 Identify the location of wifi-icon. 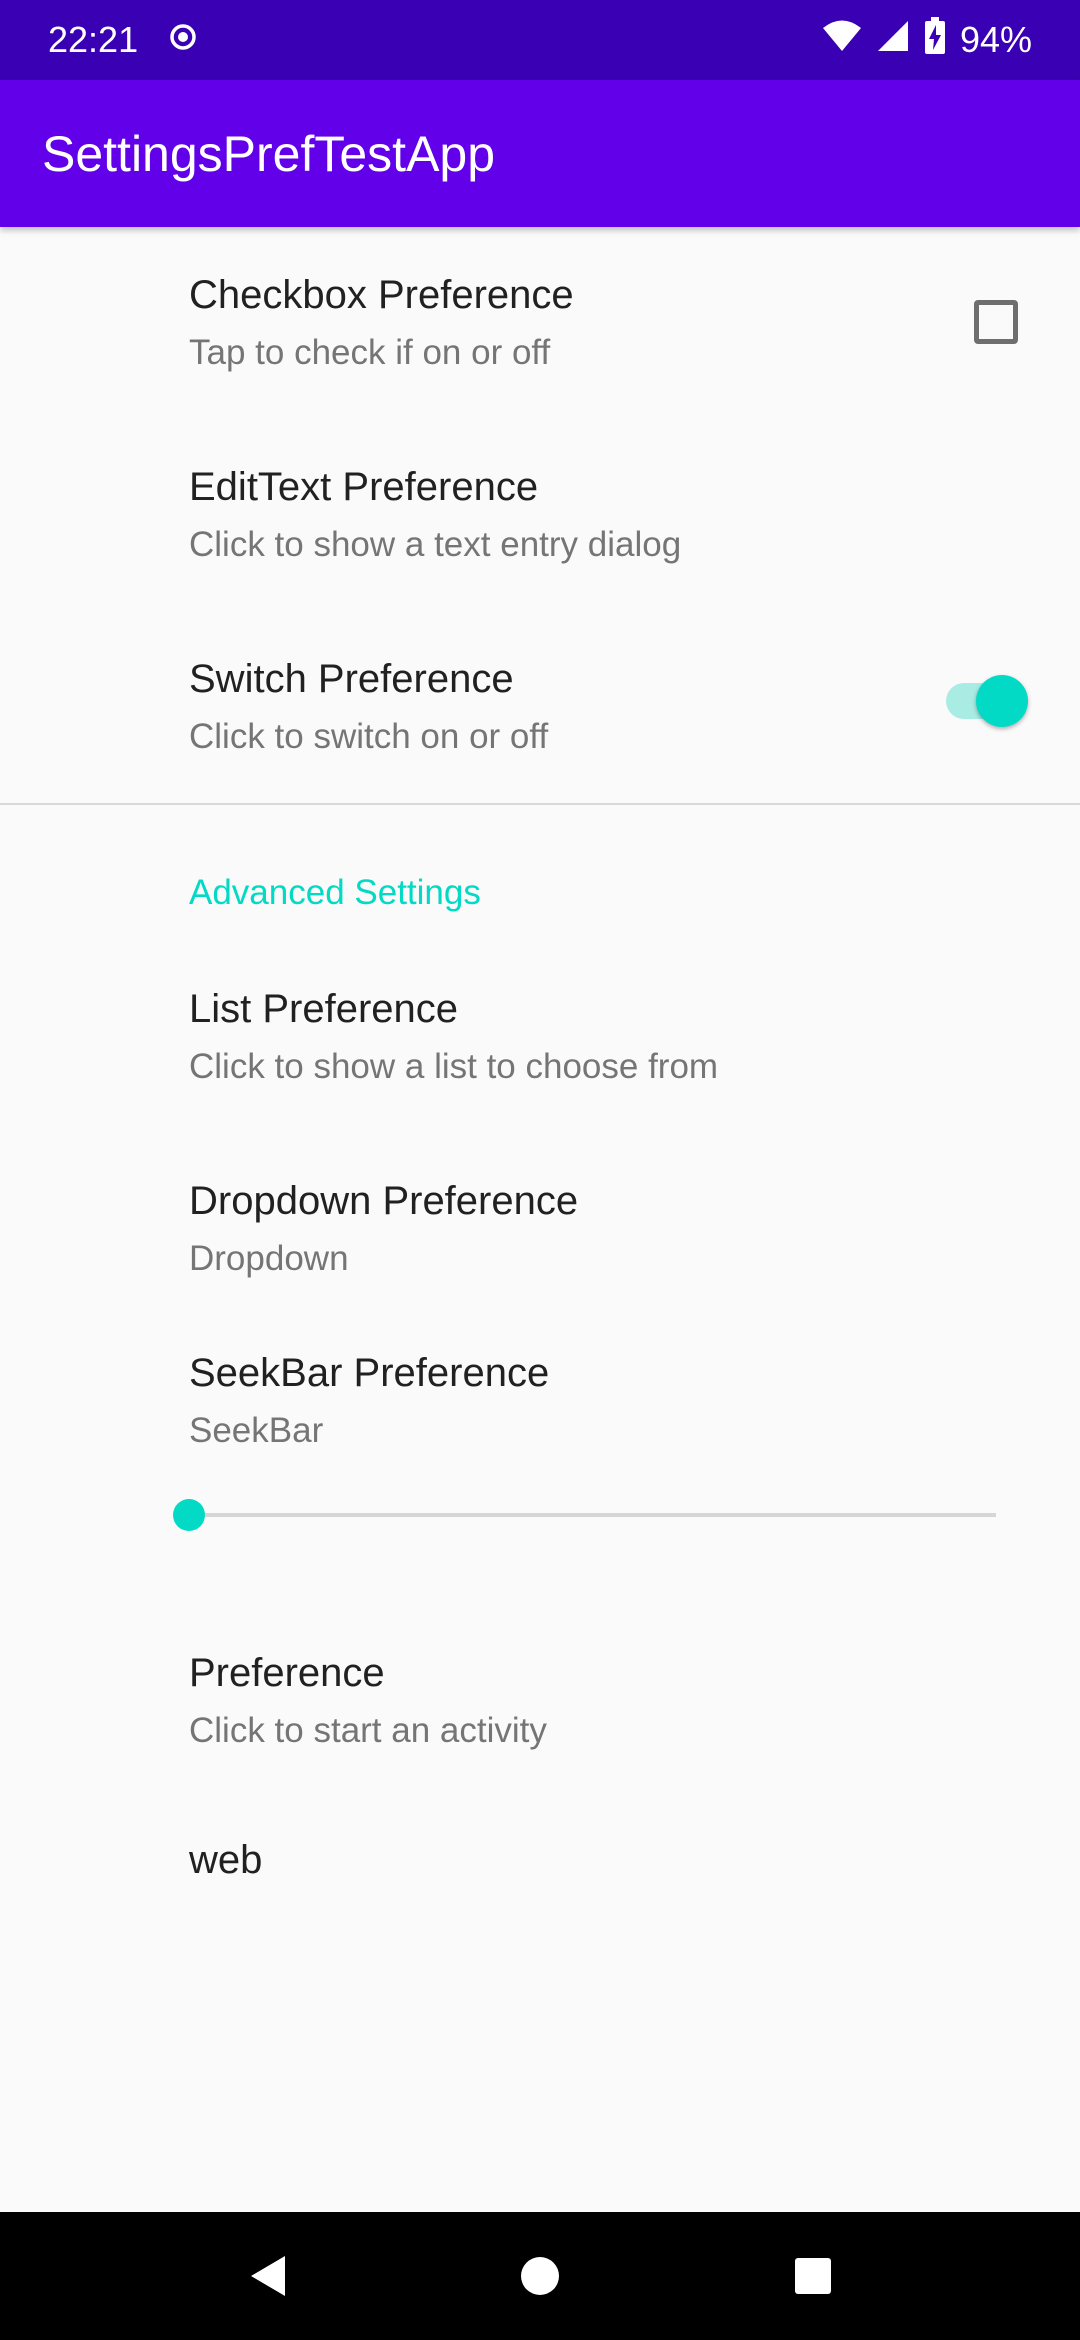
(842, 40).